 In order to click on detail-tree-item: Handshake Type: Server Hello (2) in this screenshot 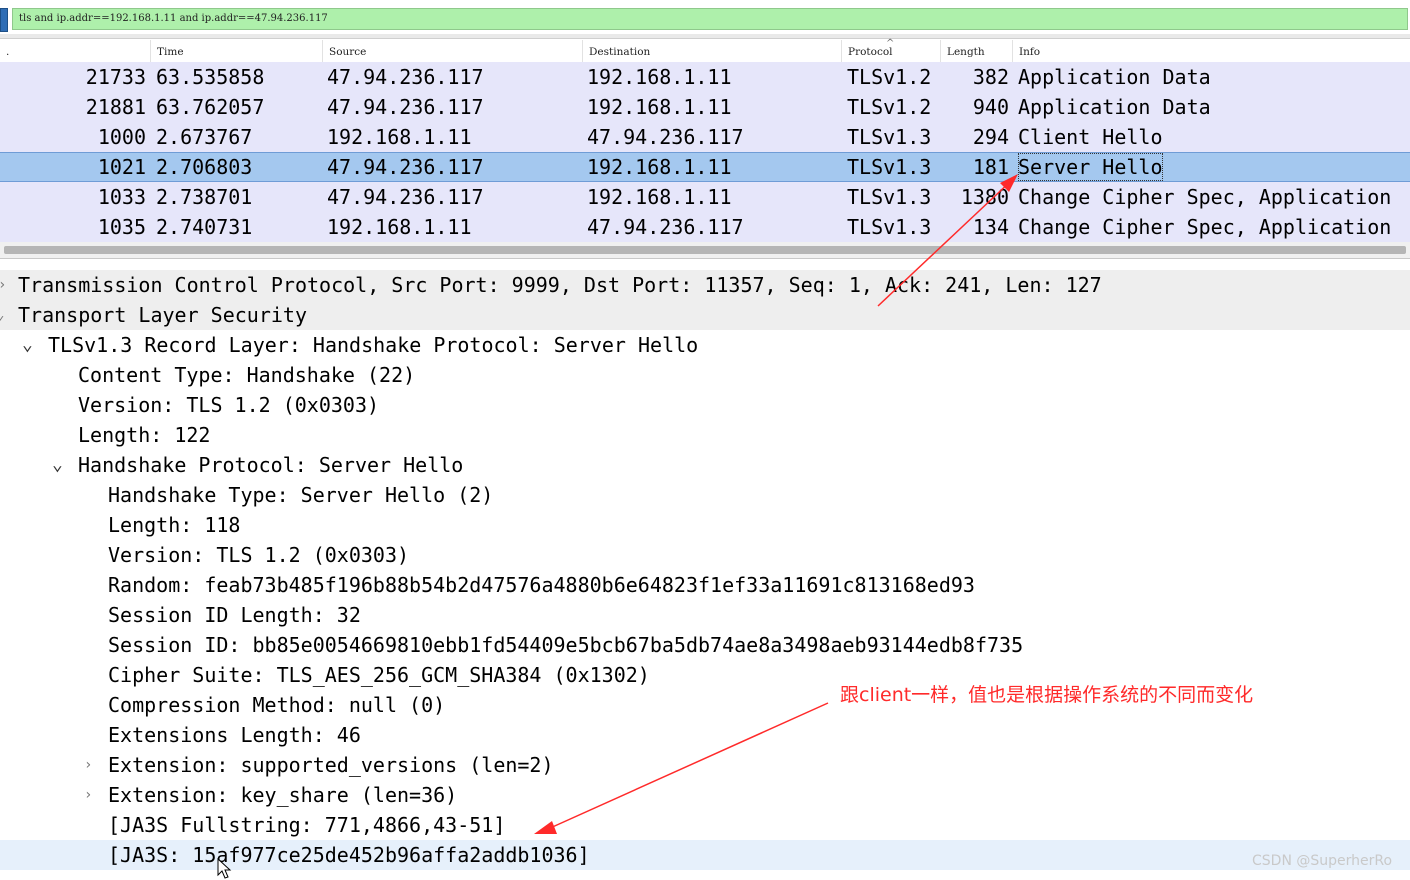, I will do `click(705, 495)`.